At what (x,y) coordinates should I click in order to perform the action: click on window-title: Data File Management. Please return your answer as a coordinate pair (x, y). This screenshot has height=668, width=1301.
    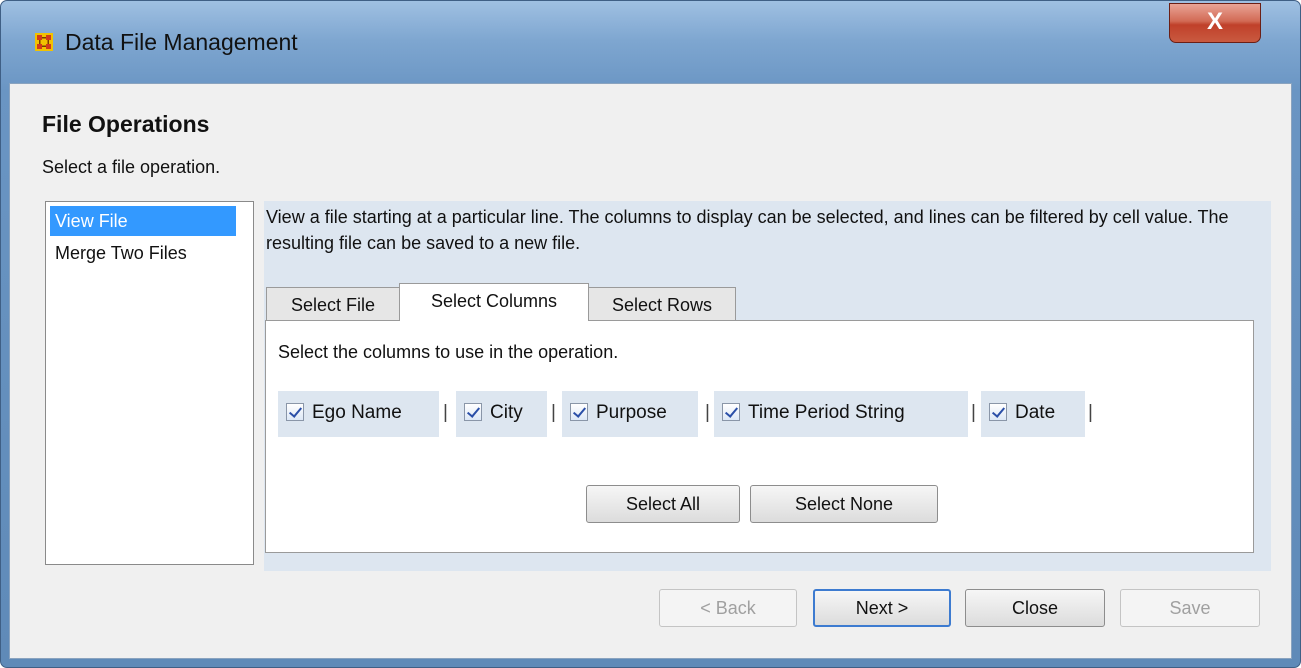
    Looking at the image, I should click on (181, 42).